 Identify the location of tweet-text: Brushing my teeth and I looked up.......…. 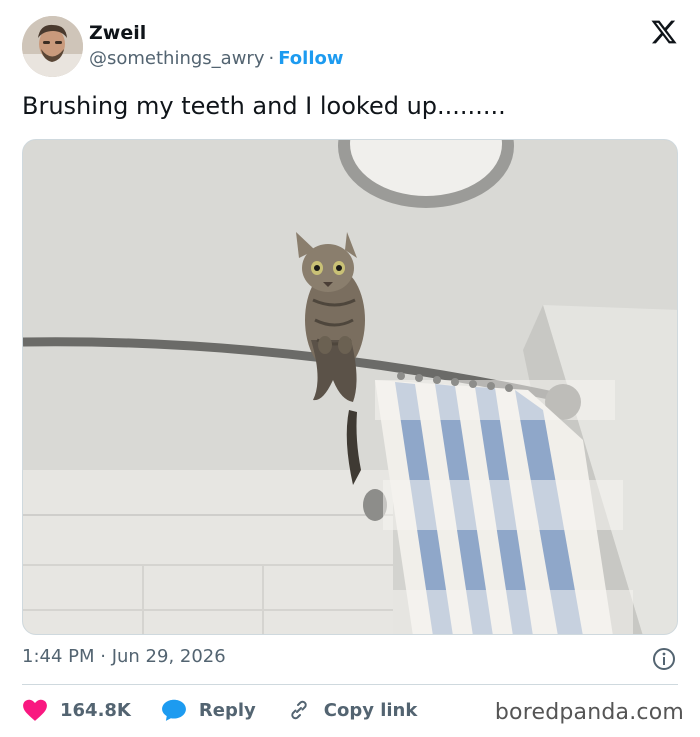
(264, 106).